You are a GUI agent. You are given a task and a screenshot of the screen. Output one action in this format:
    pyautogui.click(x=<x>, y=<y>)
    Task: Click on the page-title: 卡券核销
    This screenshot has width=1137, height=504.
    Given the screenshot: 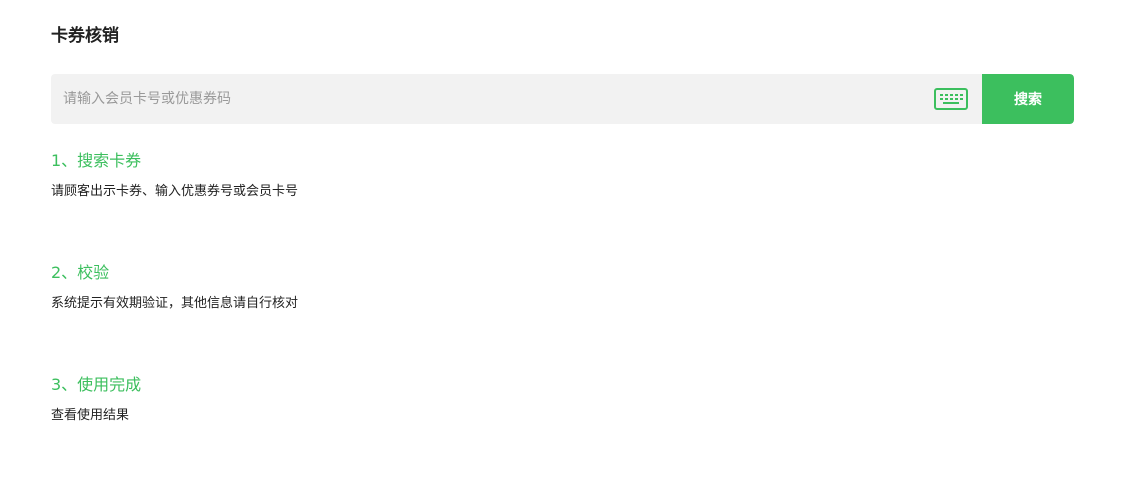 What is the action you would take?
    pyautogui.click(x=85, y=36)
    